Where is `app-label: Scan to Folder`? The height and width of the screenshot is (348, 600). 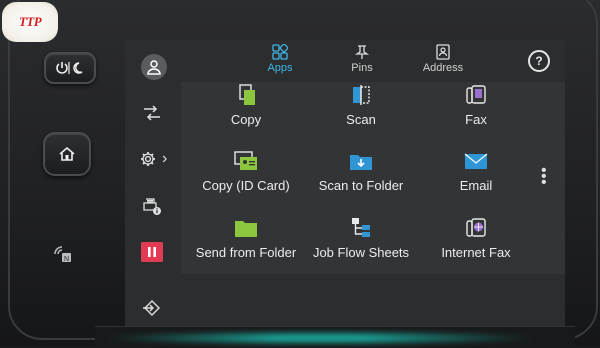
app-label: Scan to Folder is located at coordinates (361, 185).